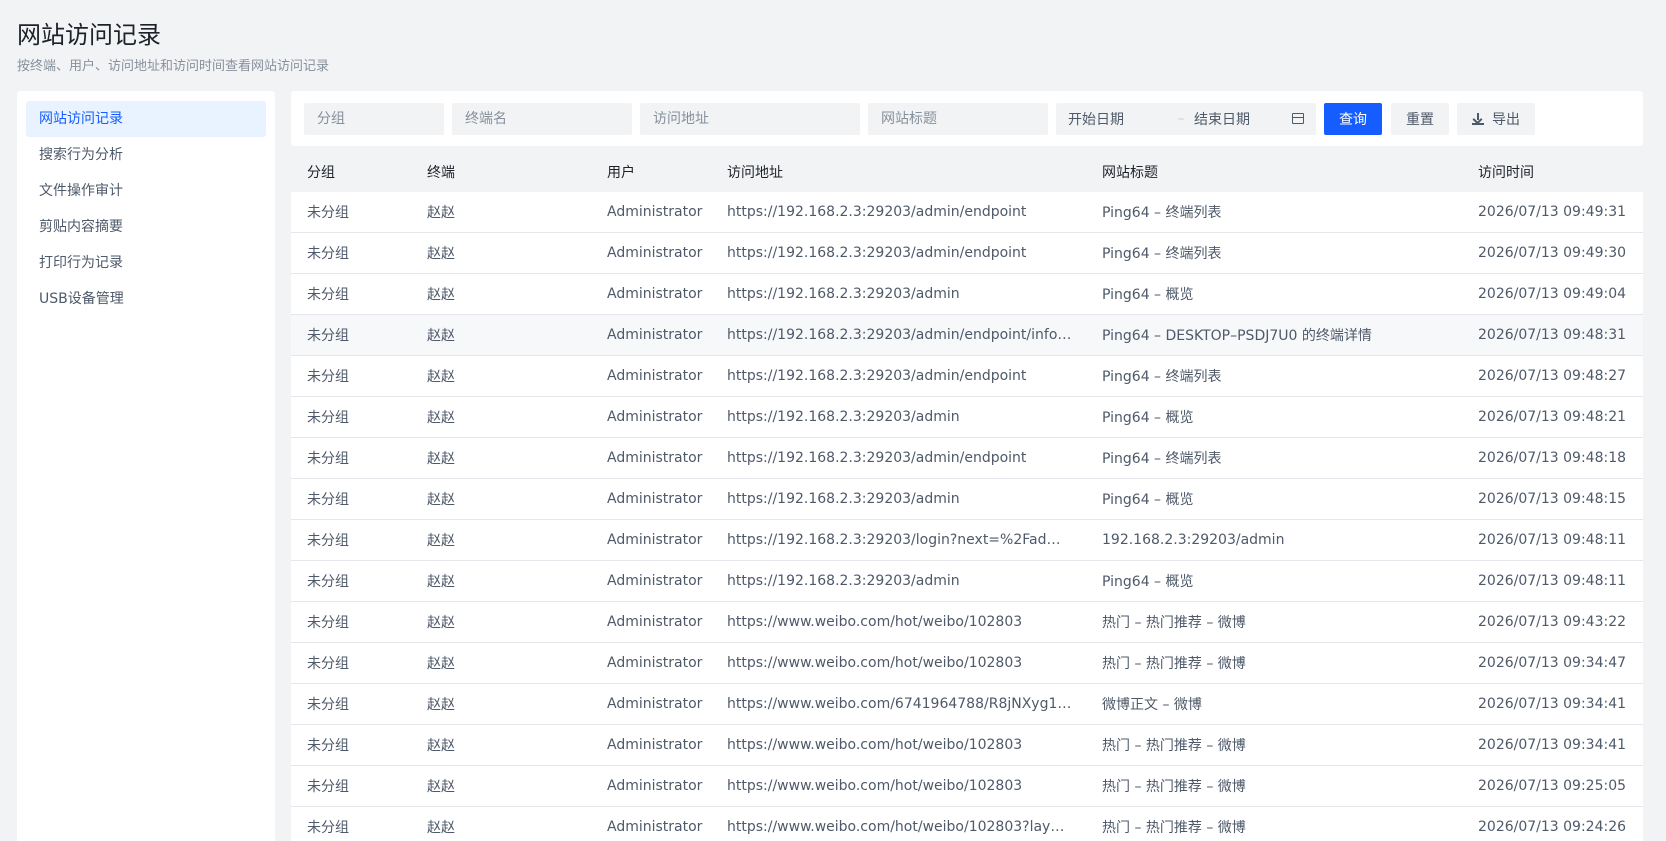  Describe the element at coordinates (958, 118) in the screenshot. I see `title-filter-input` at that location.